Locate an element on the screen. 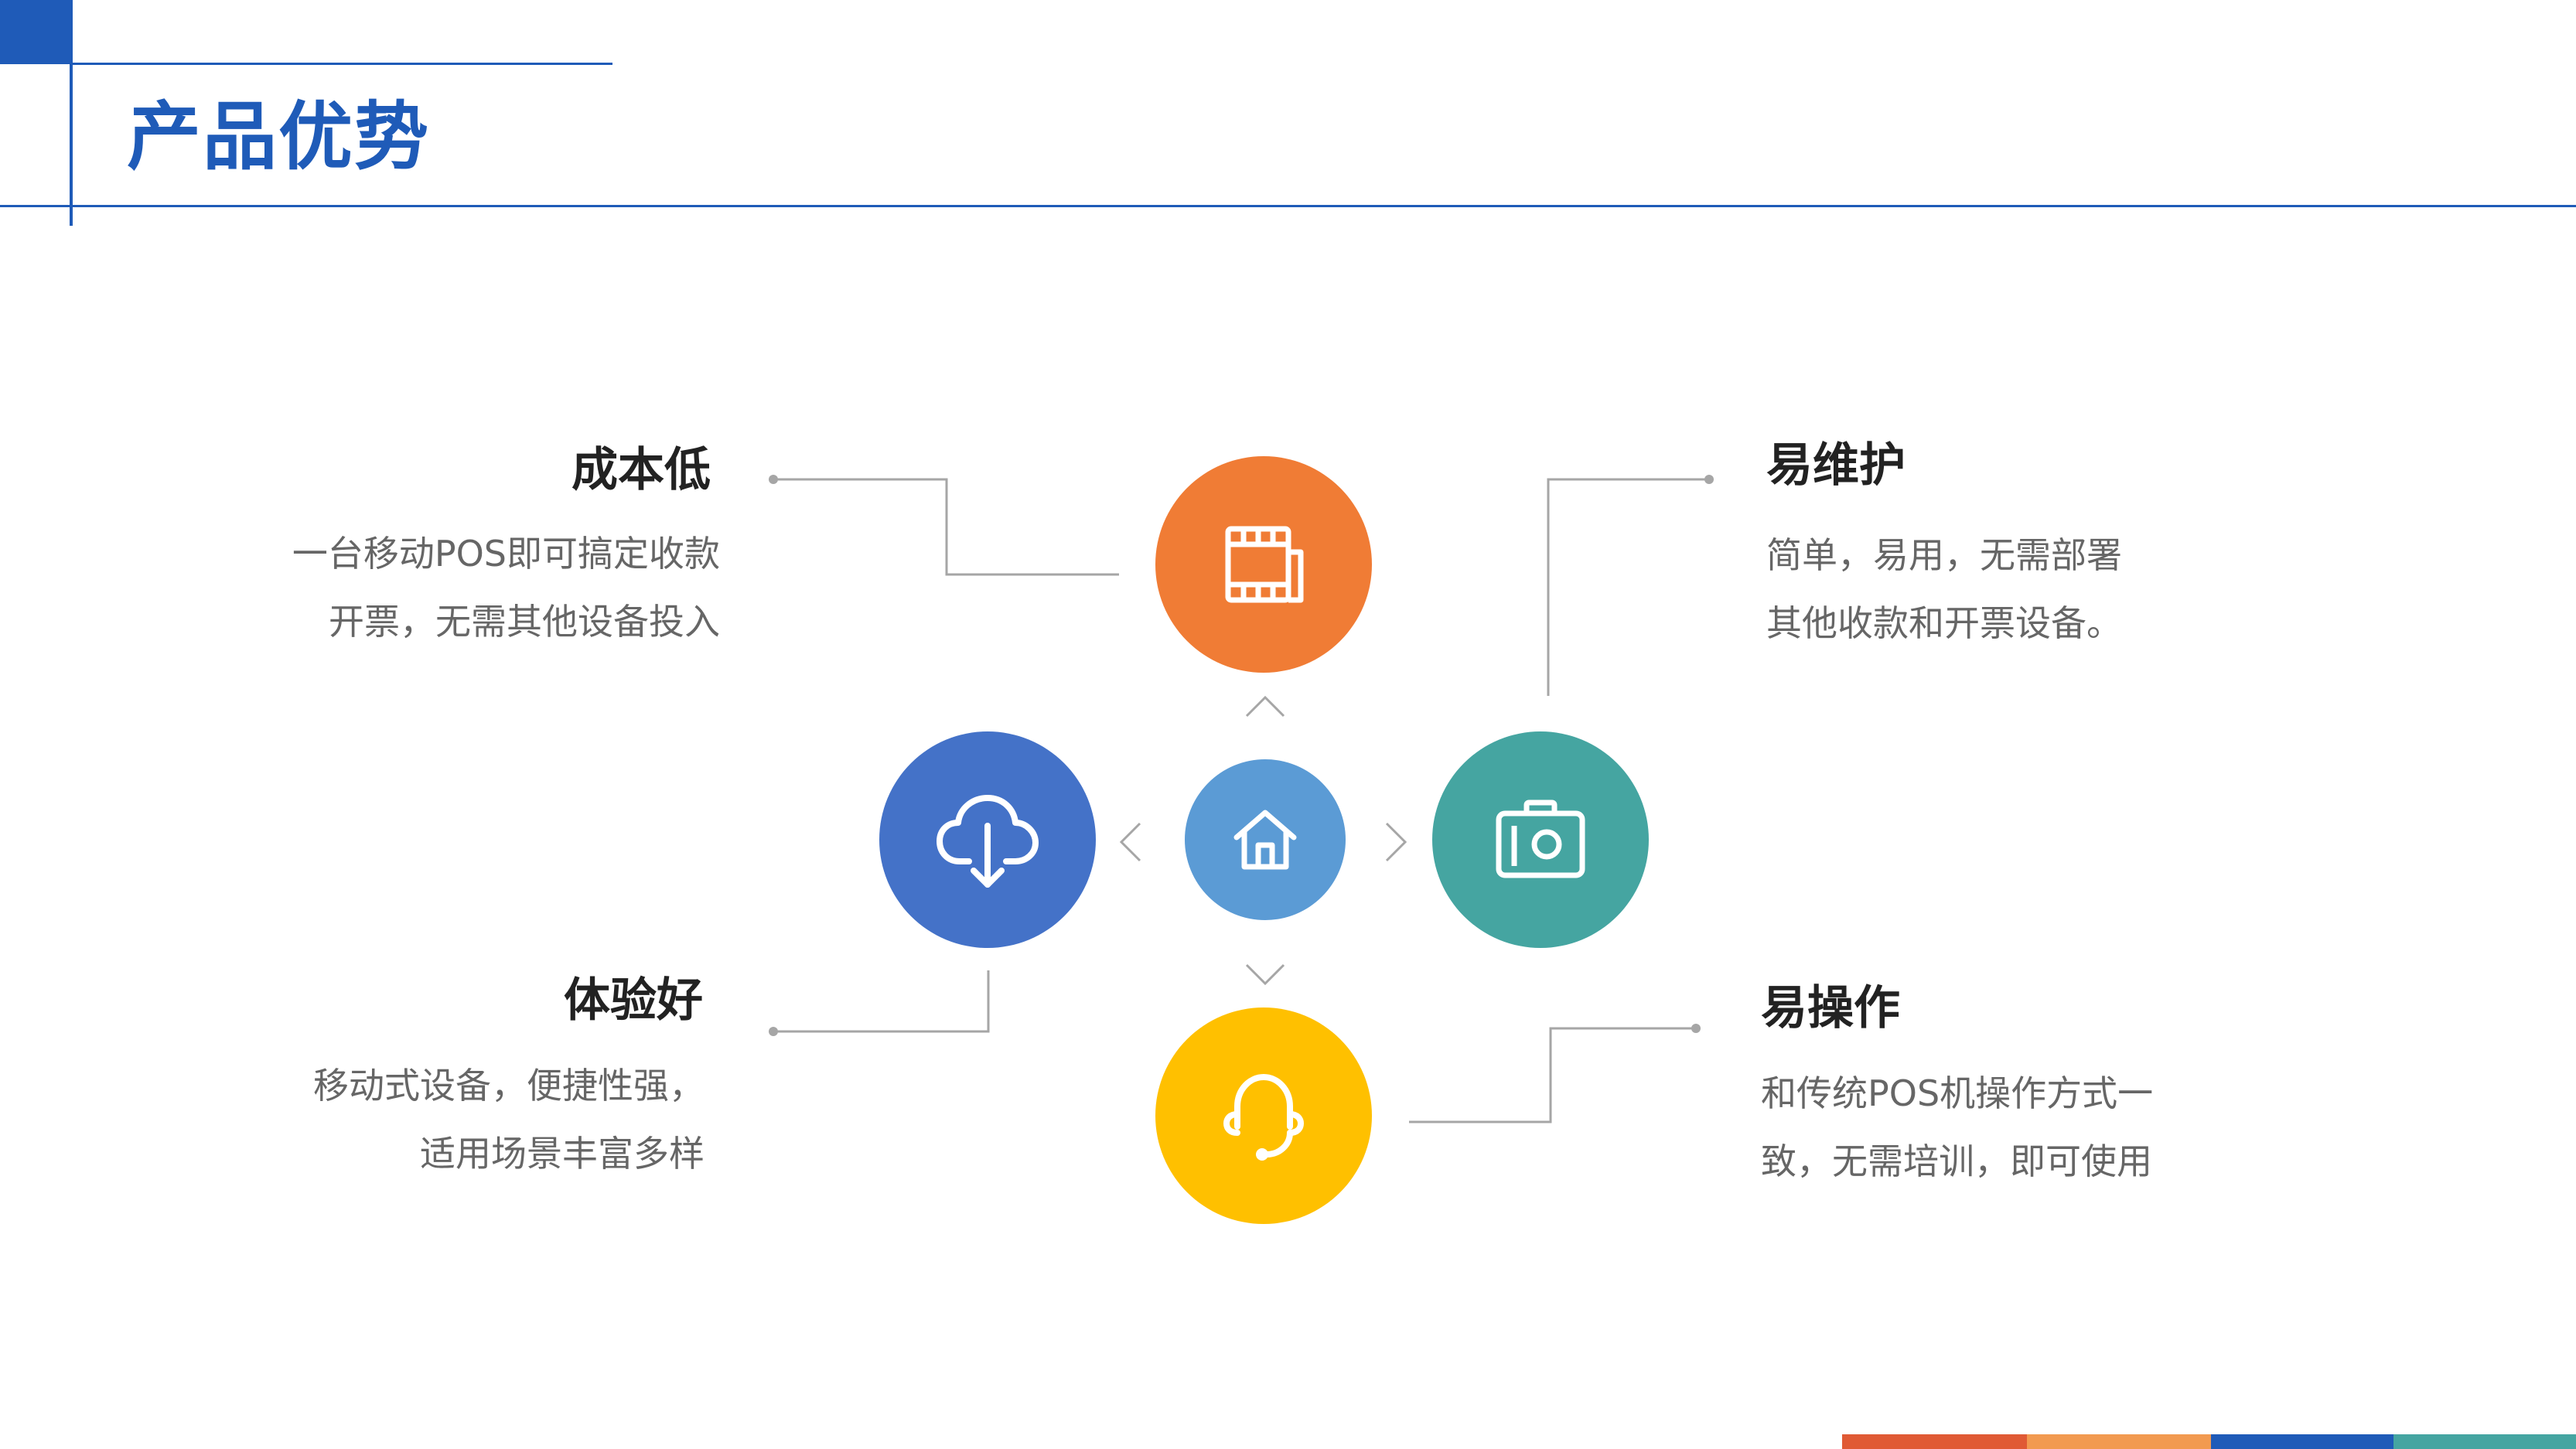  bottom-bar-orange is located at coordinates (2119, 1441).